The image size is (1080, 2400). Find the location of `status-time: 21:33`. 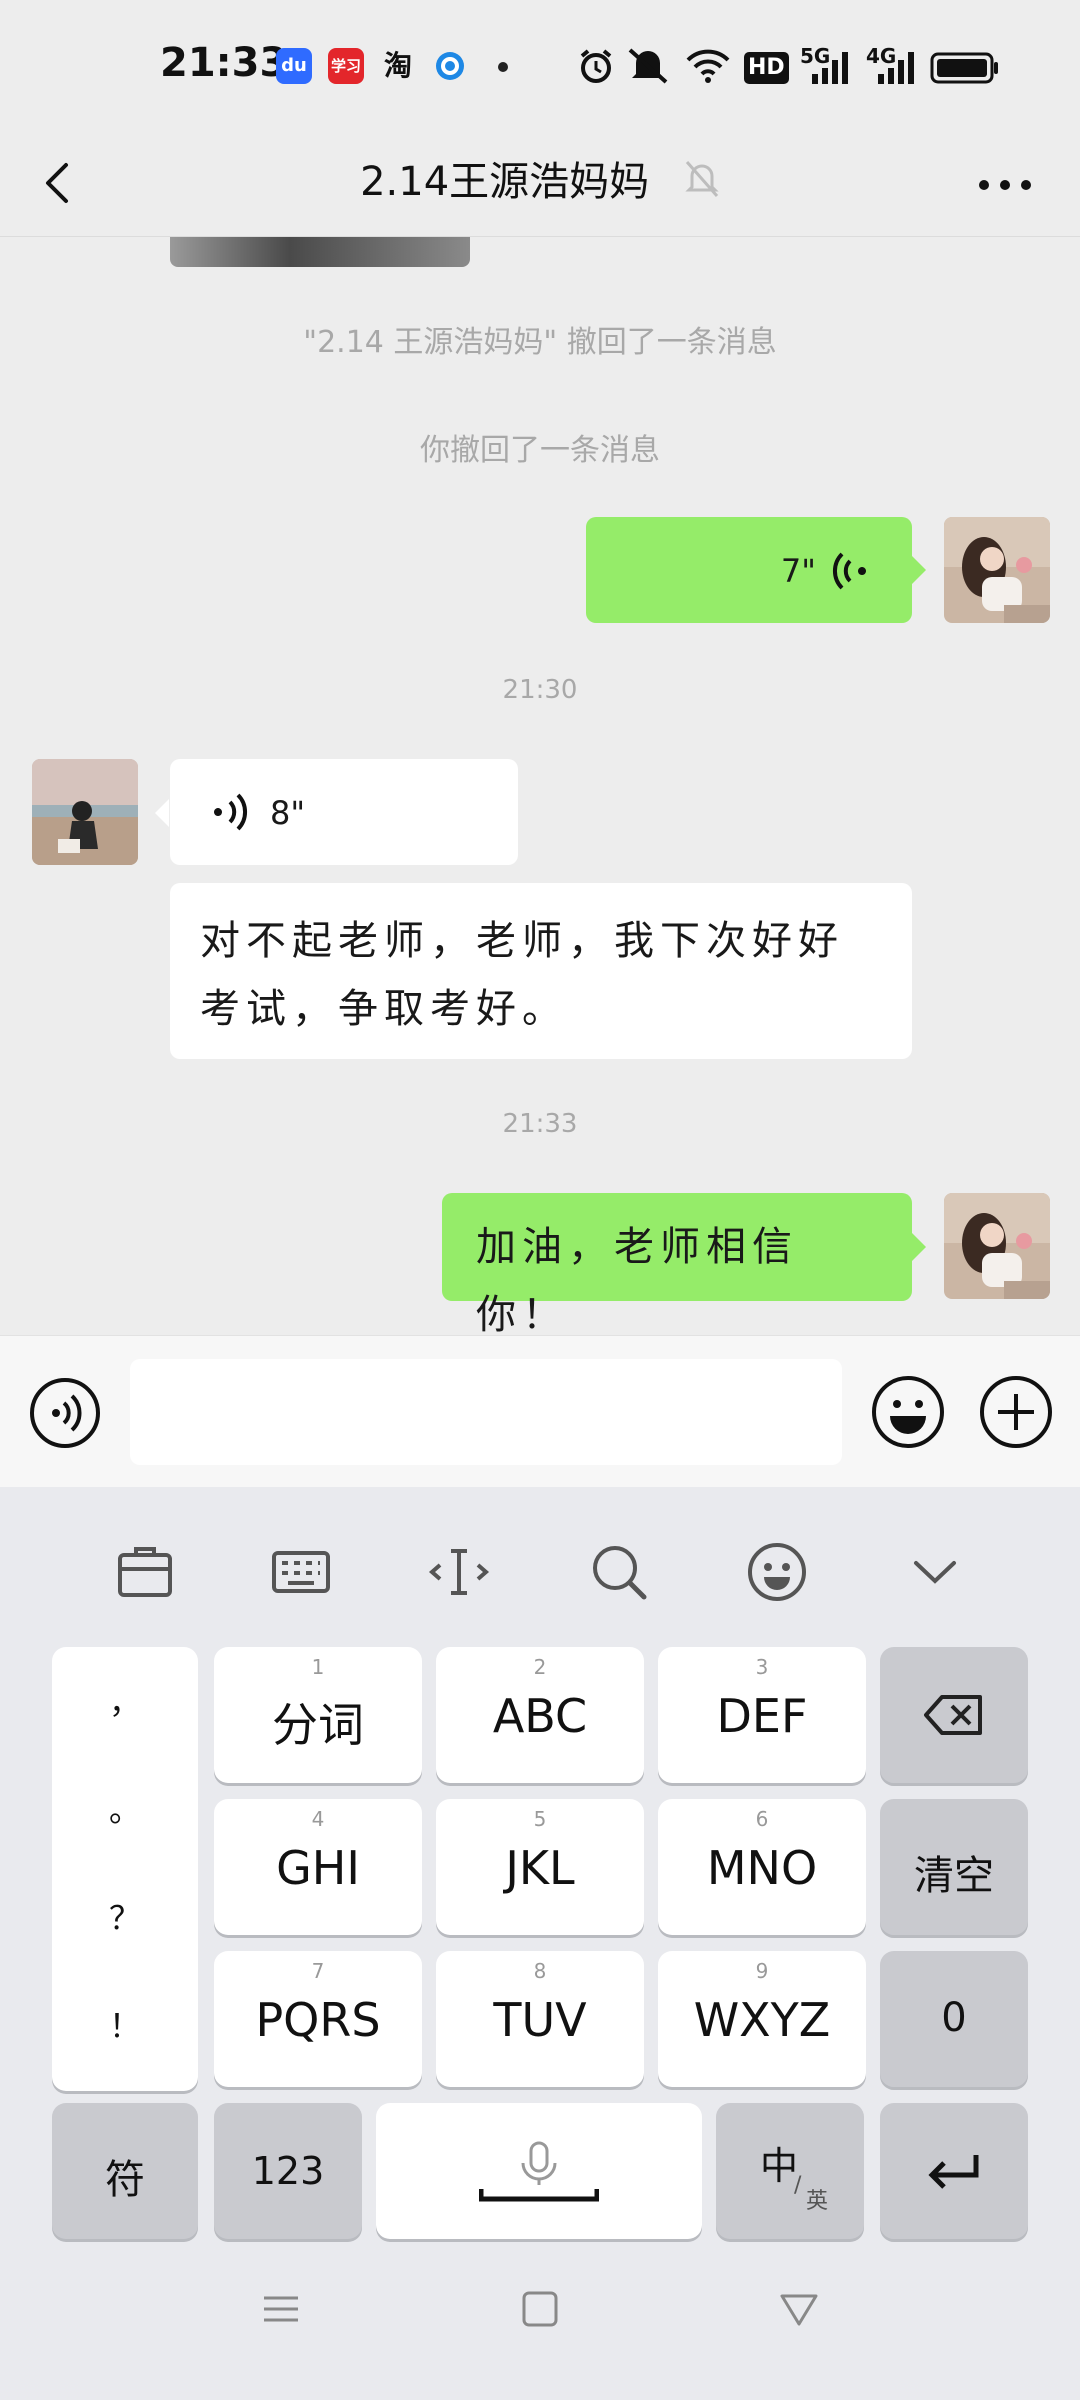

status-time: 21:33 is located at coordinates (224, 63).